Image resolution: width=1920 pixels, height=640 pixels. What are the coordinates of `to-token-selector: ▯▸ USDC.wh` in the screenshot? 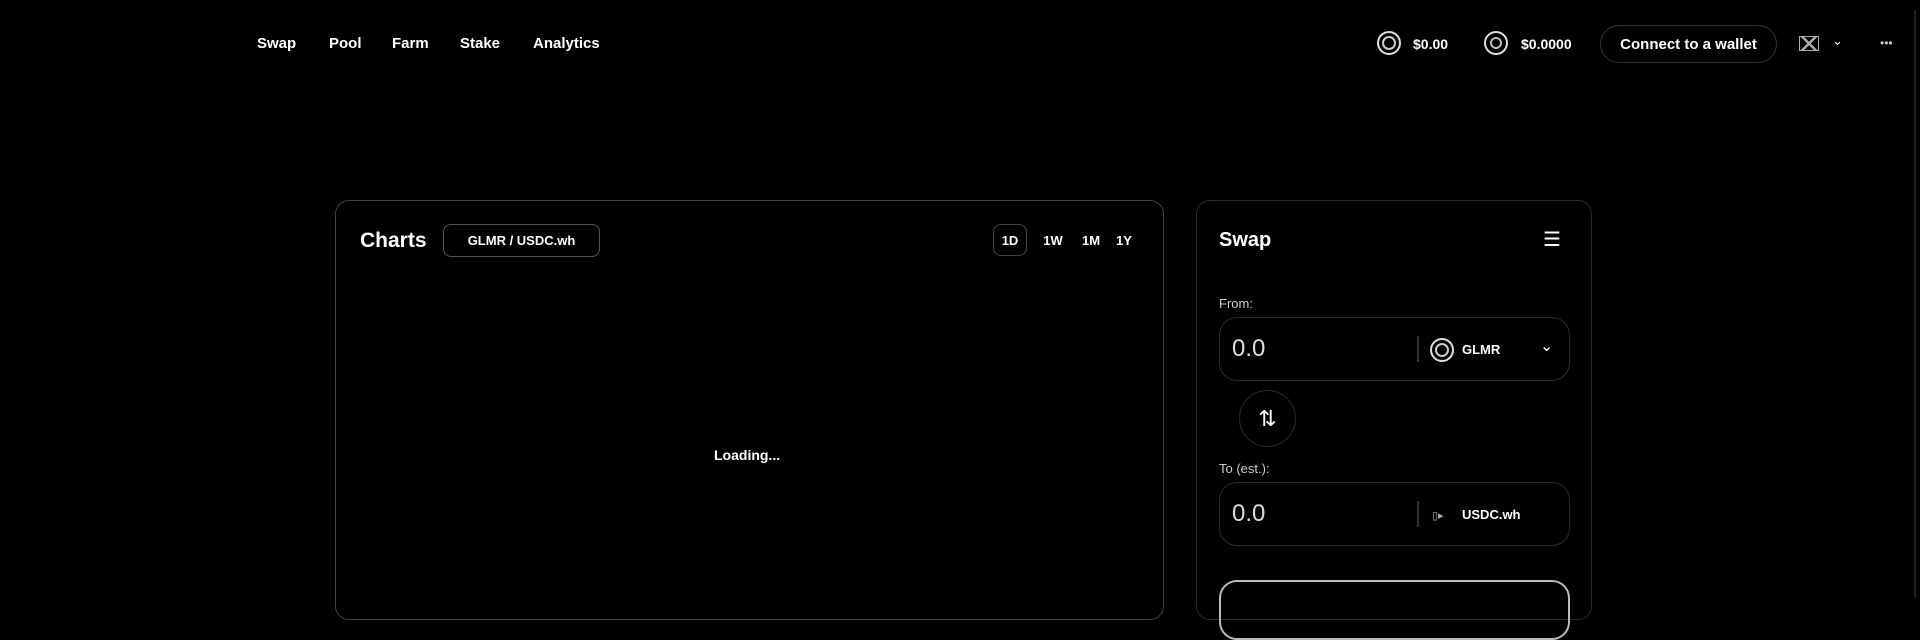 It's located at (1495, 515).